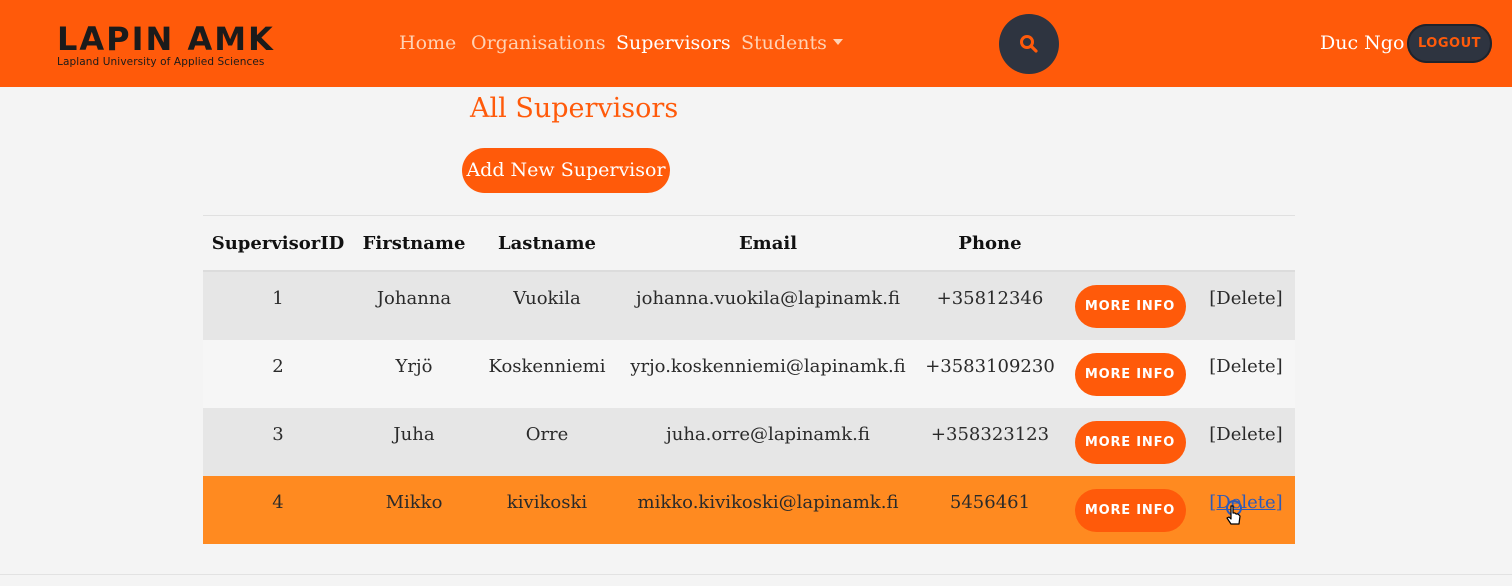 This screenshot has width=1512, height=586. Describe the element at coordinates (414, 502) in the screenshot. I see `cell-firstname-text: Mikko` at that location.